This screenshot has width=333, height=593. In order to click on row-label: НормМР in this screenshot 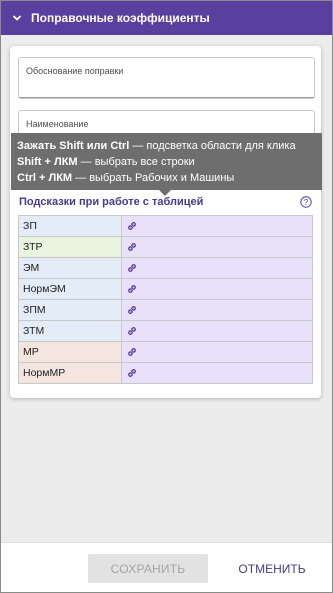, I will do `click(70, 373)`.